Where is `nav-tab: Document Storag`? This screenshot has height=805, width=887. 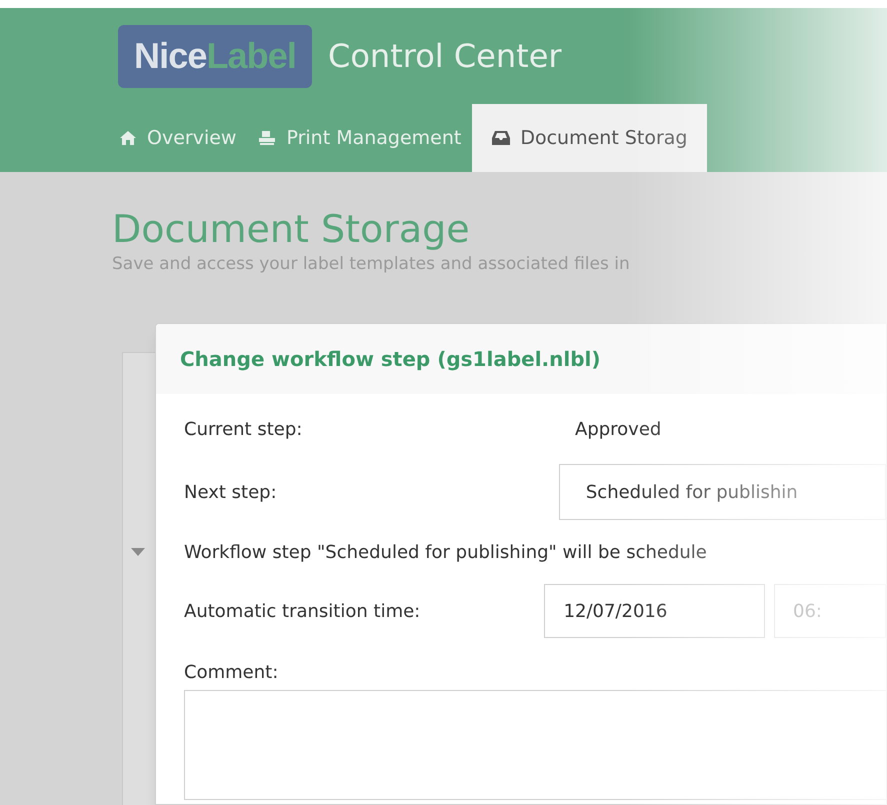
nav-tab: Document Storag is located at coordinates (590, 138).